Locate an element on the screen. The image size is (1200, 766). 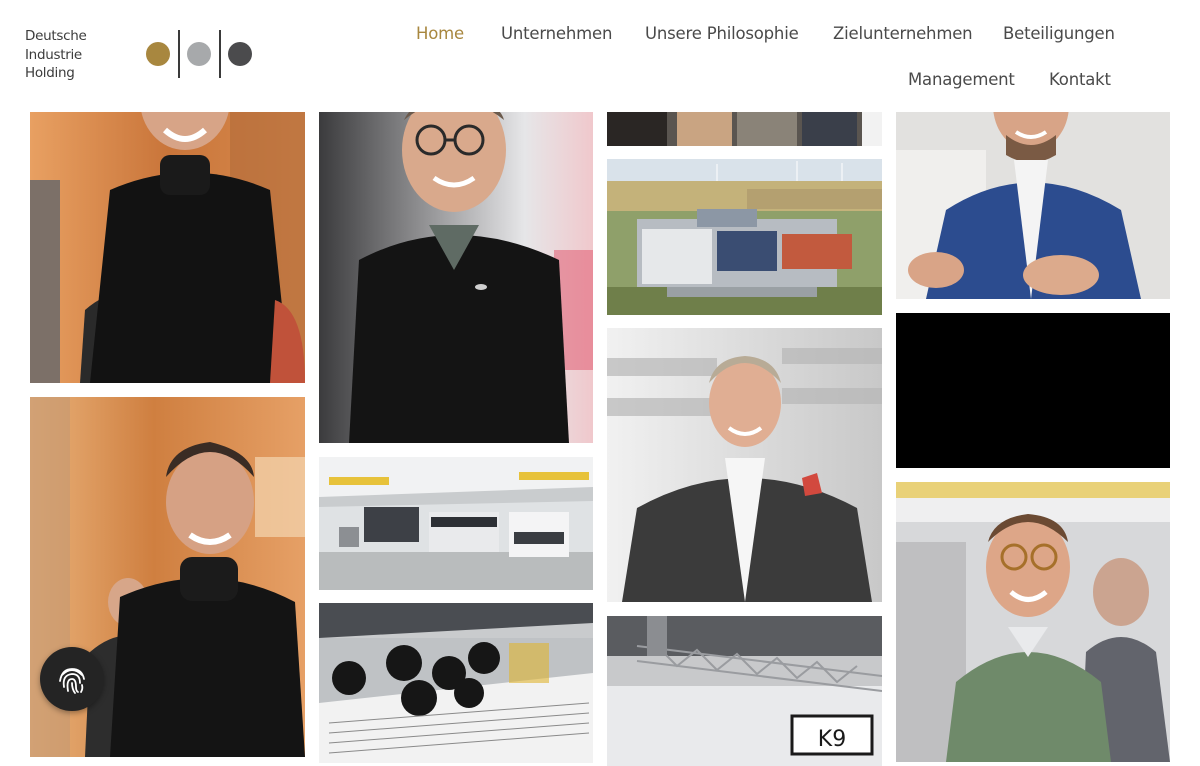
logo-mark is located at coordinates (200, 54).